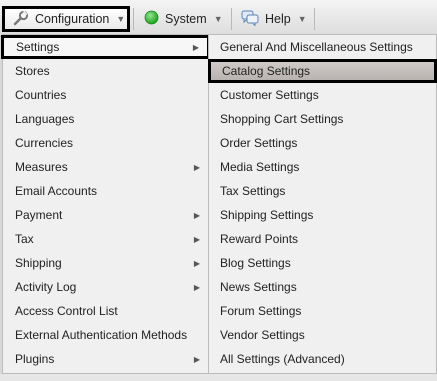  Describe the element at coordinates (267, 215) in the screenshot. I see `submenu-item-label: Shipping Settings` at that location.